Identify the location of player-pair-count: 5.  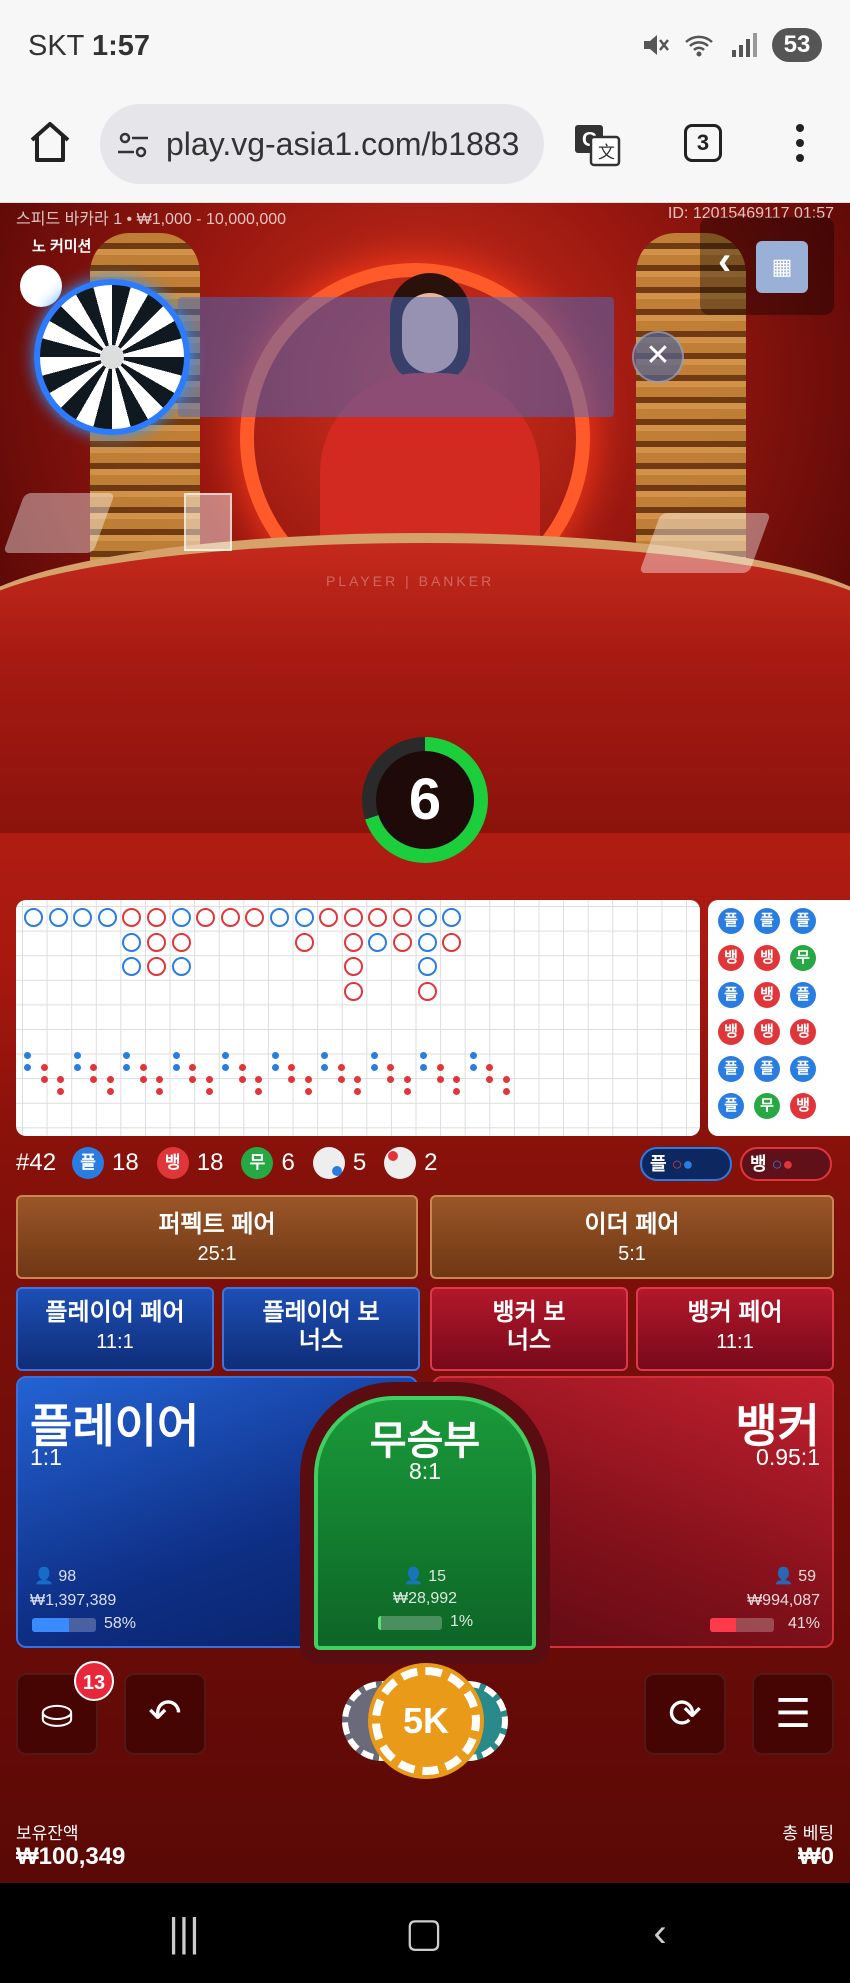
(359, 1162).